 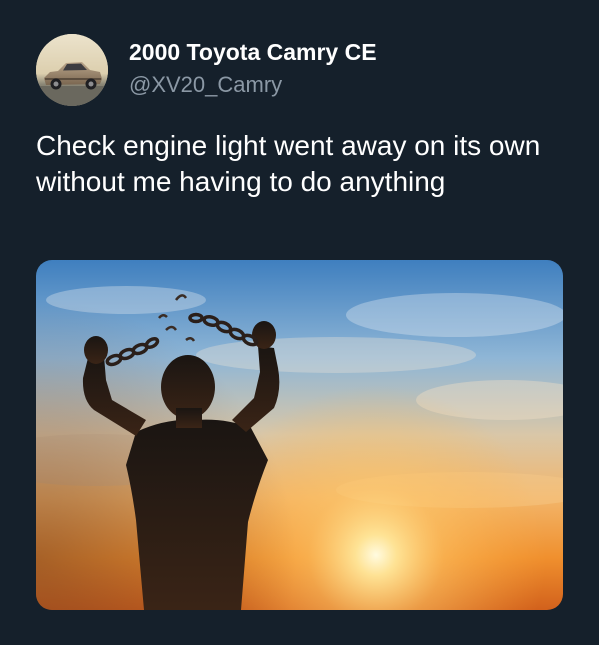 I want to click on avatar, so click(x=72, y=70).